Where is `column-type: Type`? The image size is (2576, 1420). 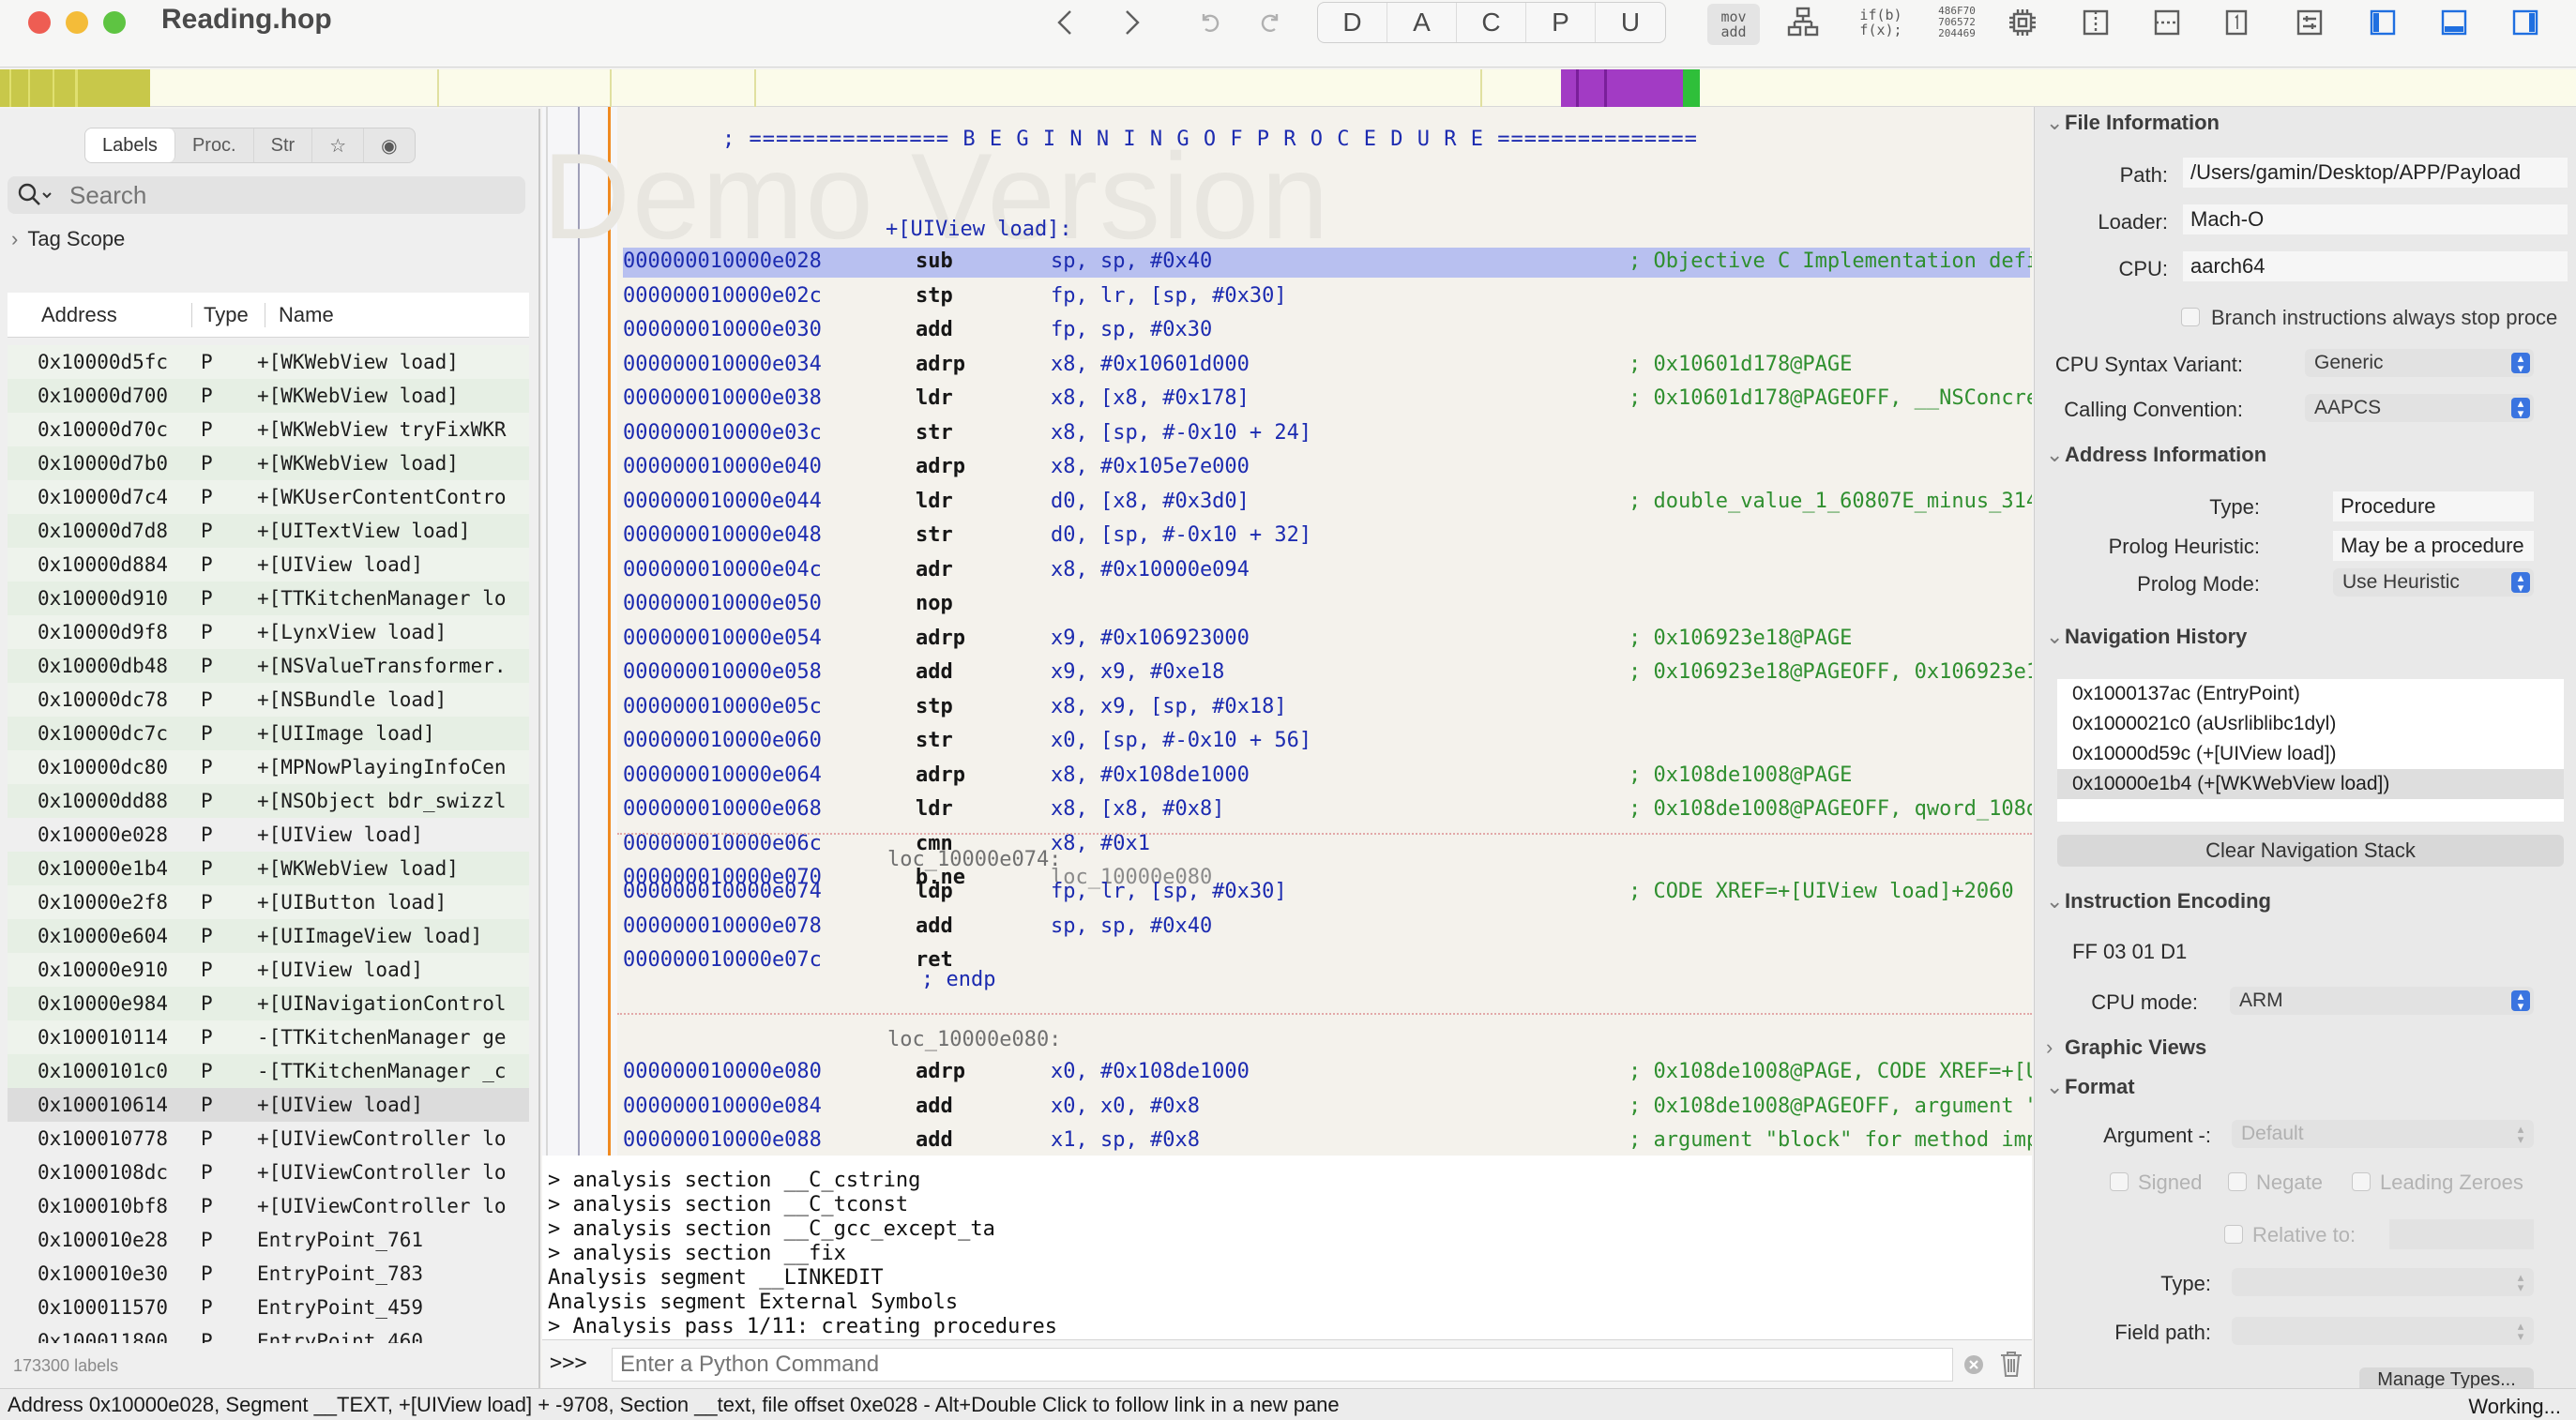 column-type: Type is located at coordinates (228, 314).